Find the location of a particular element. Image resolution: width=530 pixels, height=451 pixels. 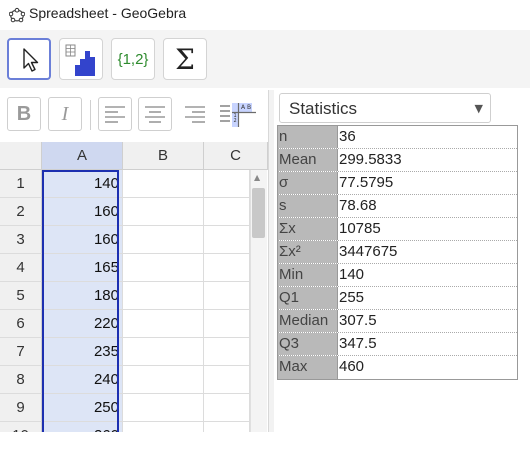

statistic-value: 77.5795 is located at coordinates (427, 183).